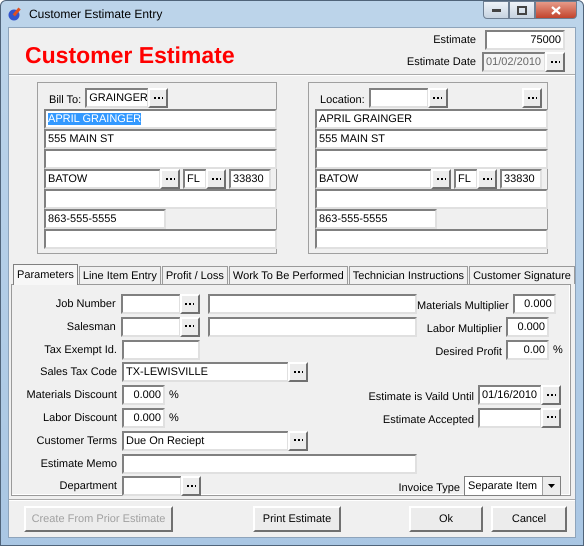  I want to click on minimize-icon, so click(496, 10).